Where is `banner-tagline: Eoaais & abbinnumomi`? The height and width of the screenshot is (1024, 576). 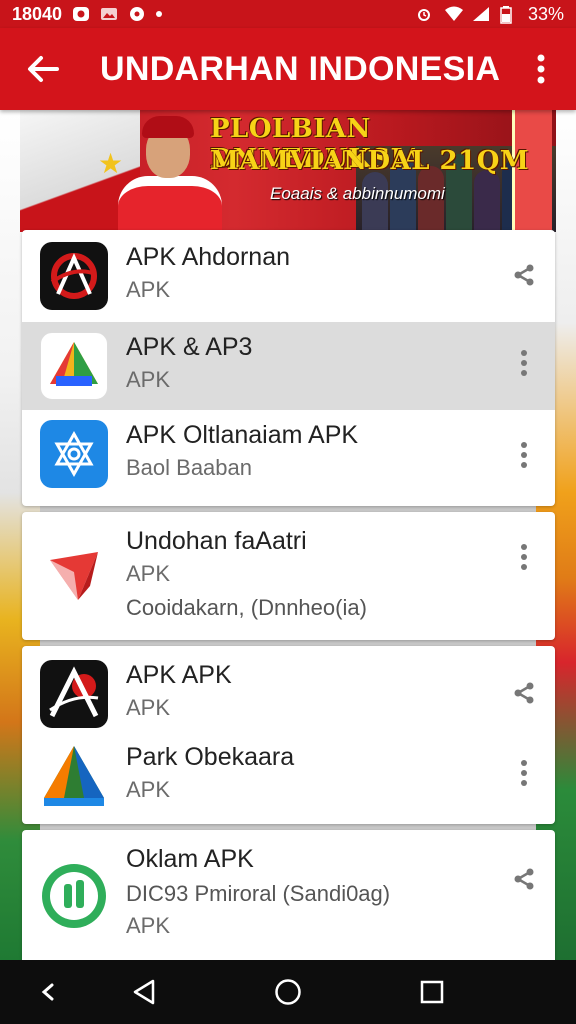
banner-tagline: Eoaais & abbinnumomi is located at coordinates (357, 193).